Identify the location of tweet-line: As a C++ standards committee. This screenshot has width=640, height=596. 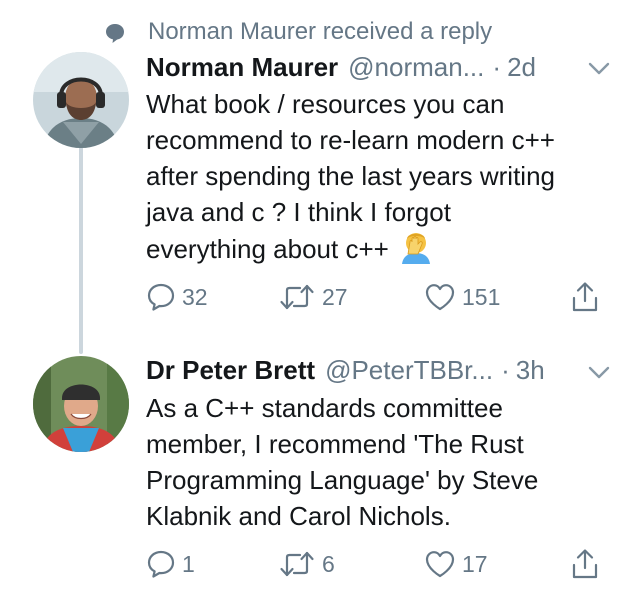
(324, 408).